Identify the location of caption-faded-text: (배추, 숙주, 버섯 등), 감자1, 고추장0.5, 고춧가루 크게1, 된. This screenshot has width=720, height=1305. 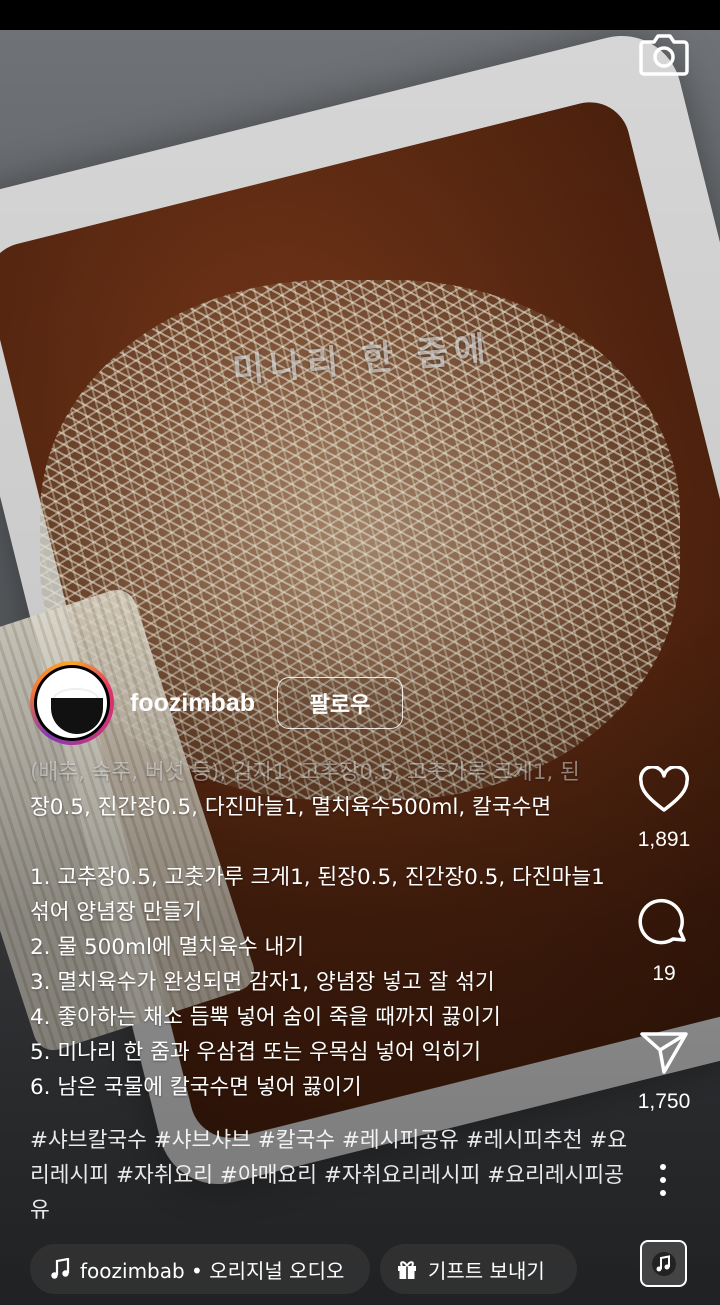
(305, 772).